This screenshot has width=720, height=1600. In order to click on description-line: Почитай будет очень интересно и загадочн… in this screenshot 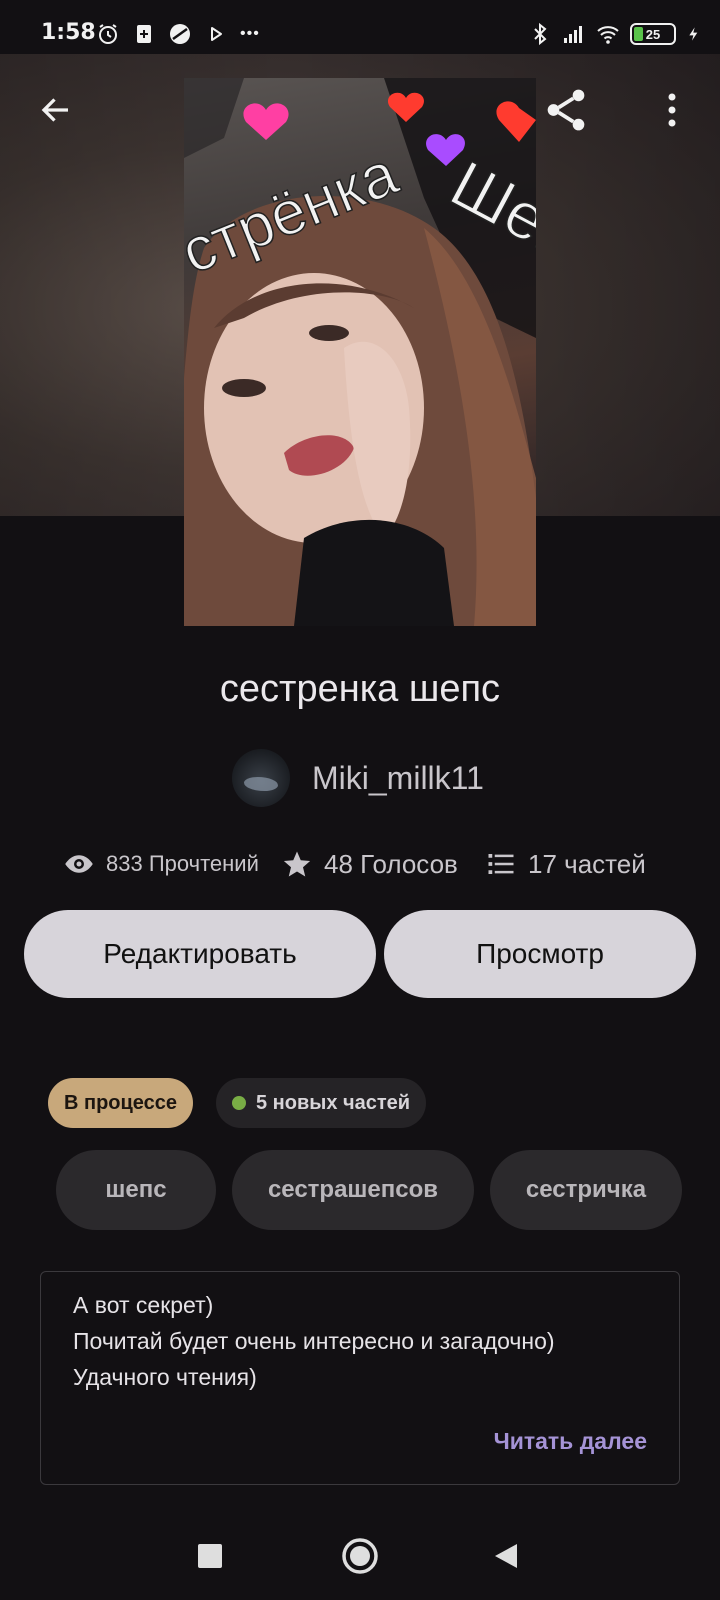, I will do `click(314, 1341)`.